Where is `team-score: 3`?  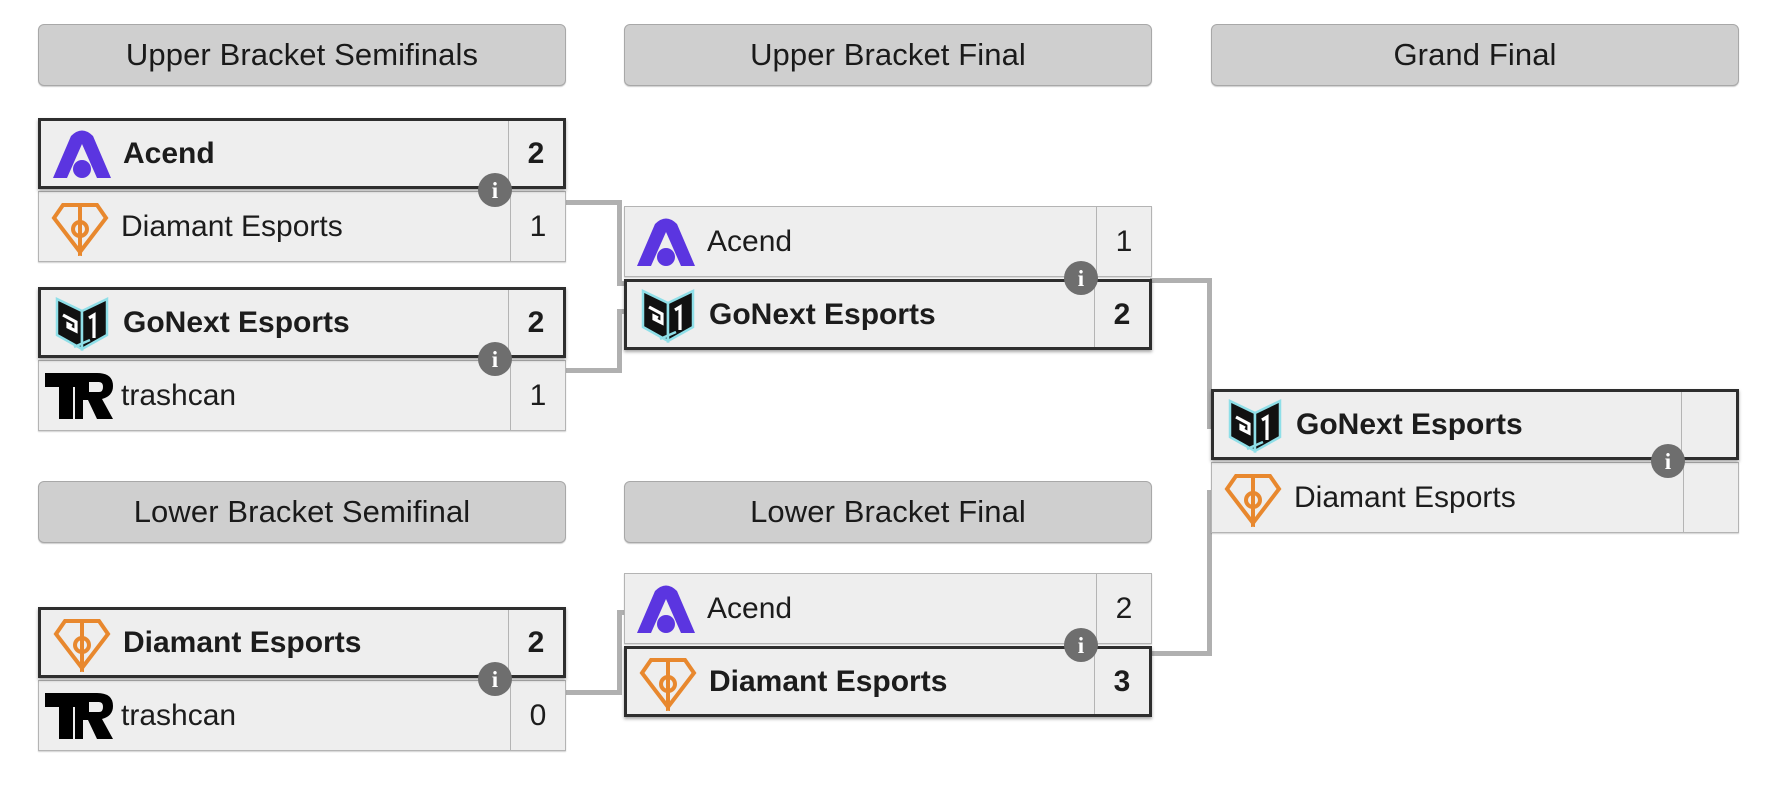 team-score: 3 is located at coordinates (1121, 681).